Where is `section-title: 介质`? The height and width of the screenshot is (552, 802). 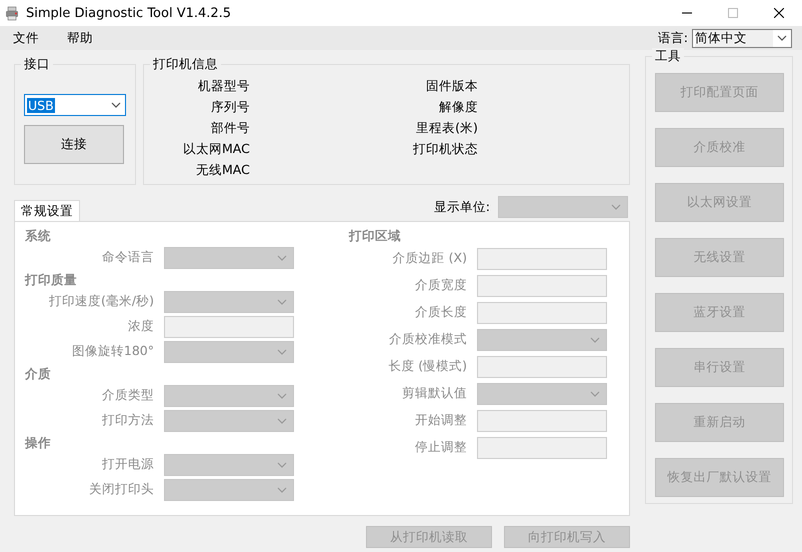 section-title: 介质 is located at coordinates (38, 374).